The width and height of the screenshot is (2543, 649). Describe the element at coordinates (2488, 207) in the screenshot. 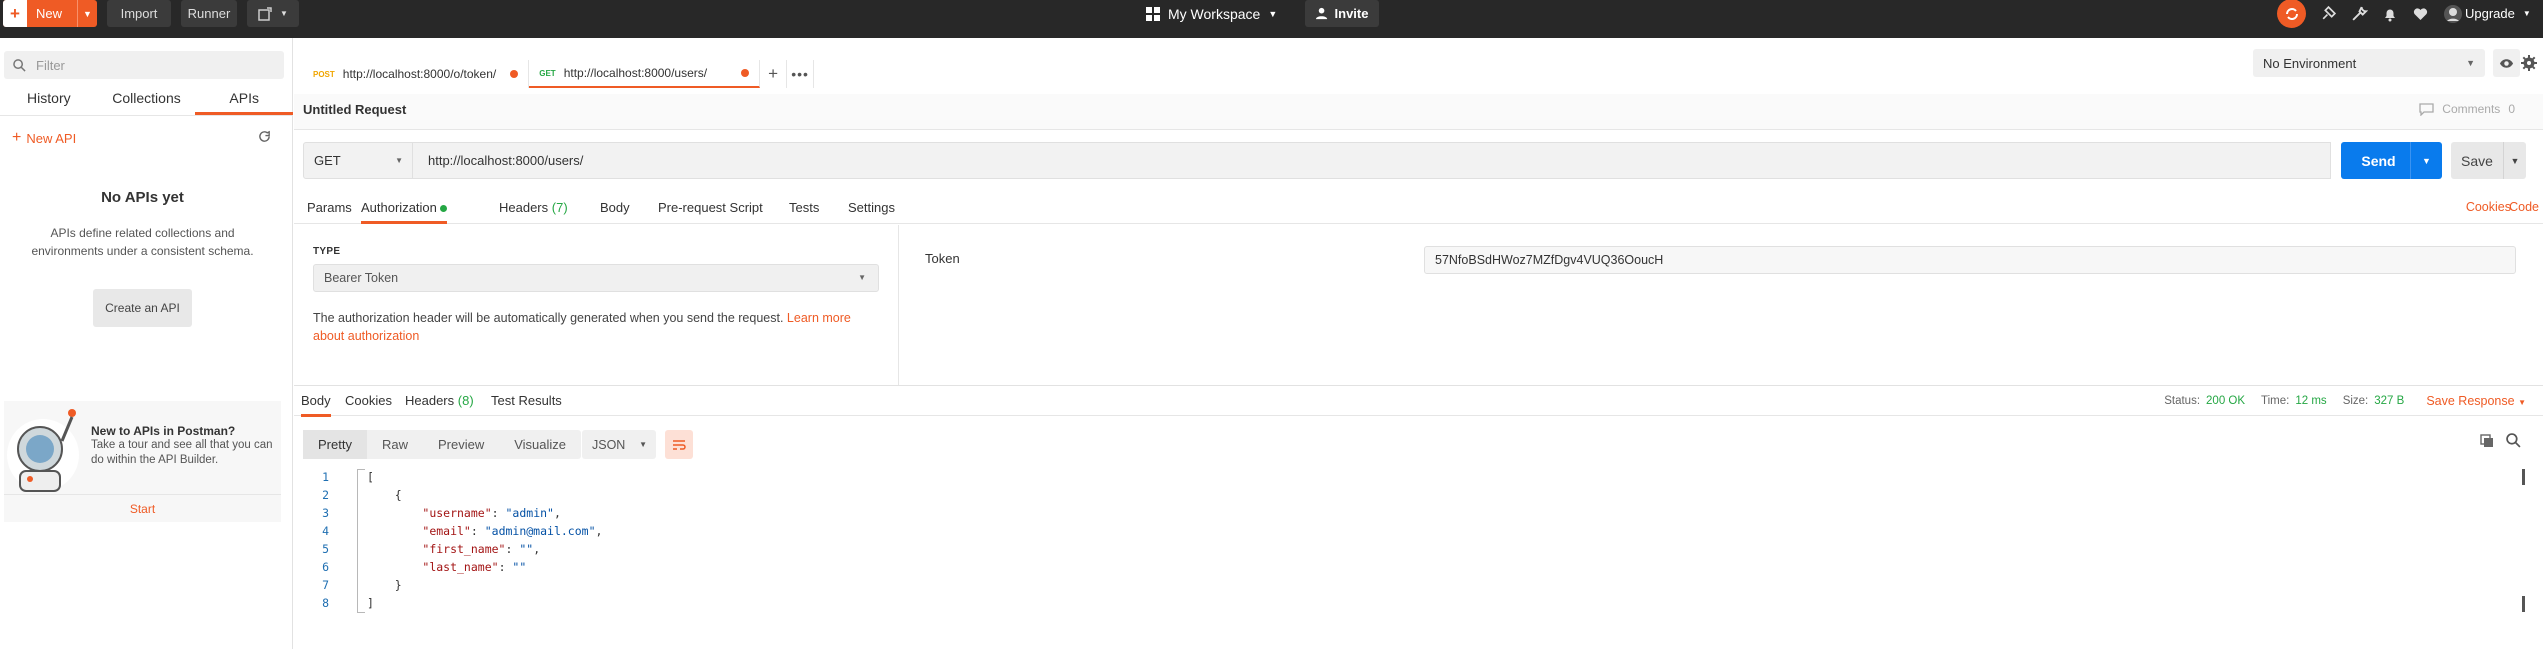

I see `cookies-link: Cookies` at that location.